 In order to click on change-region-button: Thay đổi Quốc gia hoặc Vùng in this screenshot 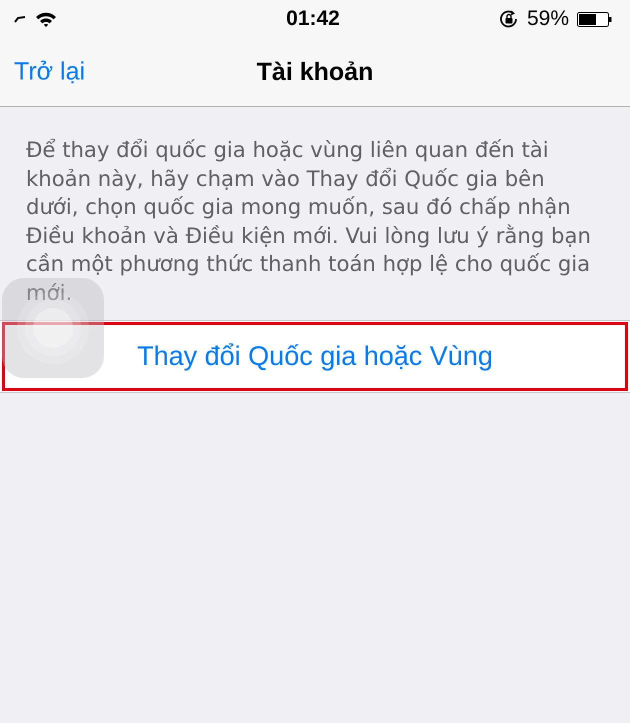, I will do `click(315, 356)`.